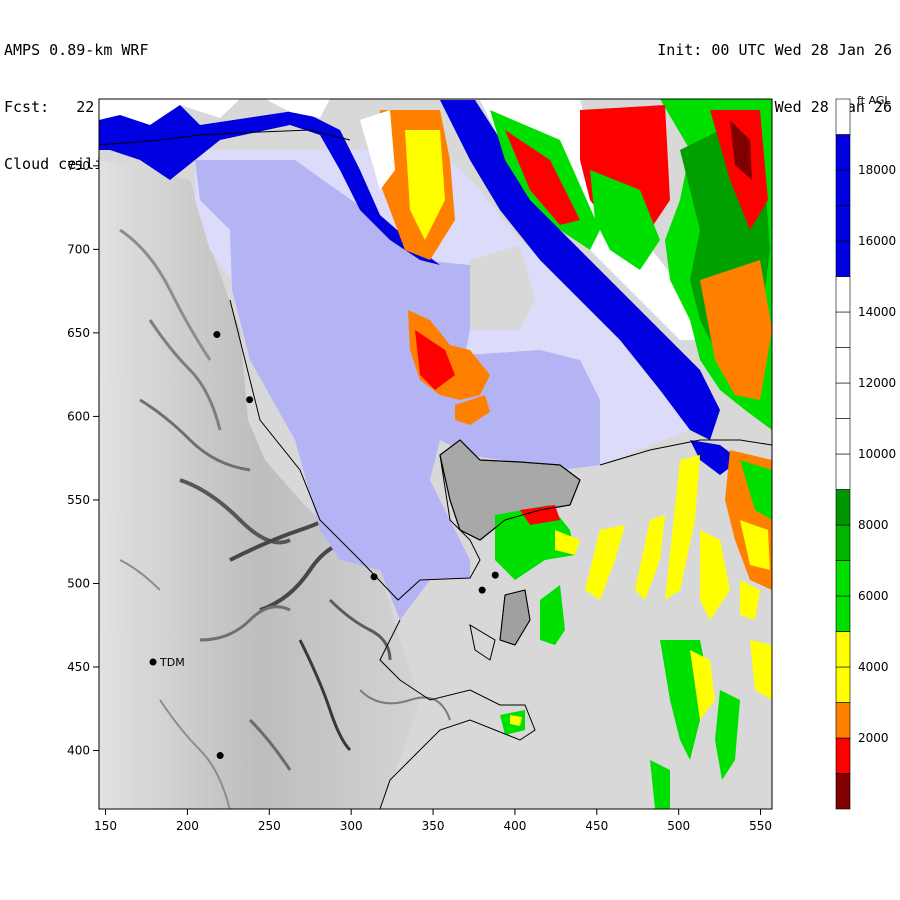  Describe the element at coordinates (873, 667) in the screenshot. I see `colorbar-tick-label: 4000` at that location.